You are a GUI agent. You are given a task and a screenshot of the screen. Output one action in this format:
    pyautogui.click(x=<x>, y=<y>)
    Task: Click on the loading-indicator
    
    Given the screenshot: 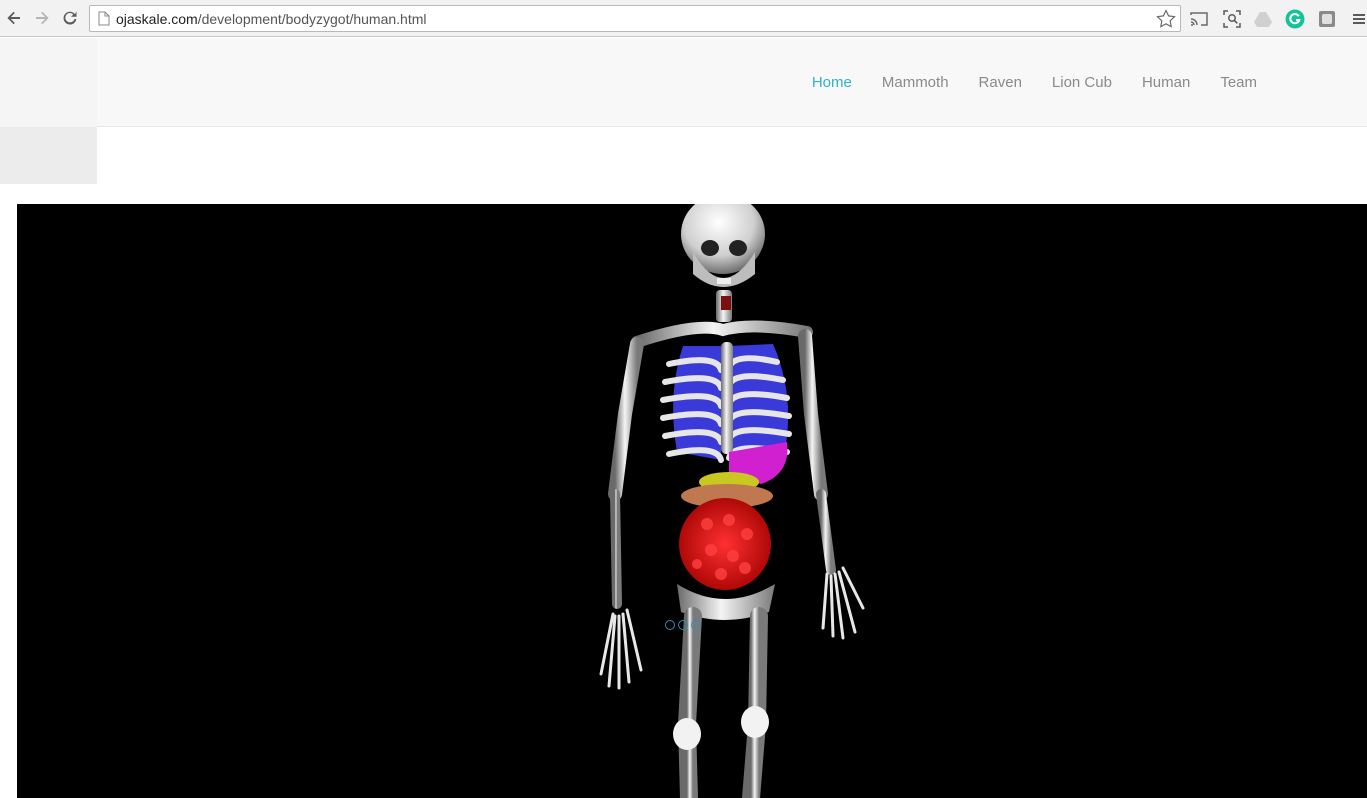 What is the action you would take?
    pyautogui.click(x=683, y=625)
    